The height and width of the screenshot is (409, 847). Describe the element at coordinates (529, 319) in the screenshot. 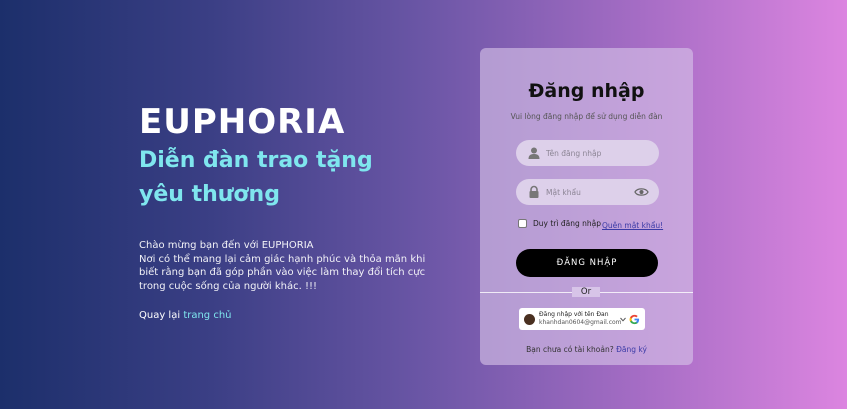

I see `avatar` at that location.